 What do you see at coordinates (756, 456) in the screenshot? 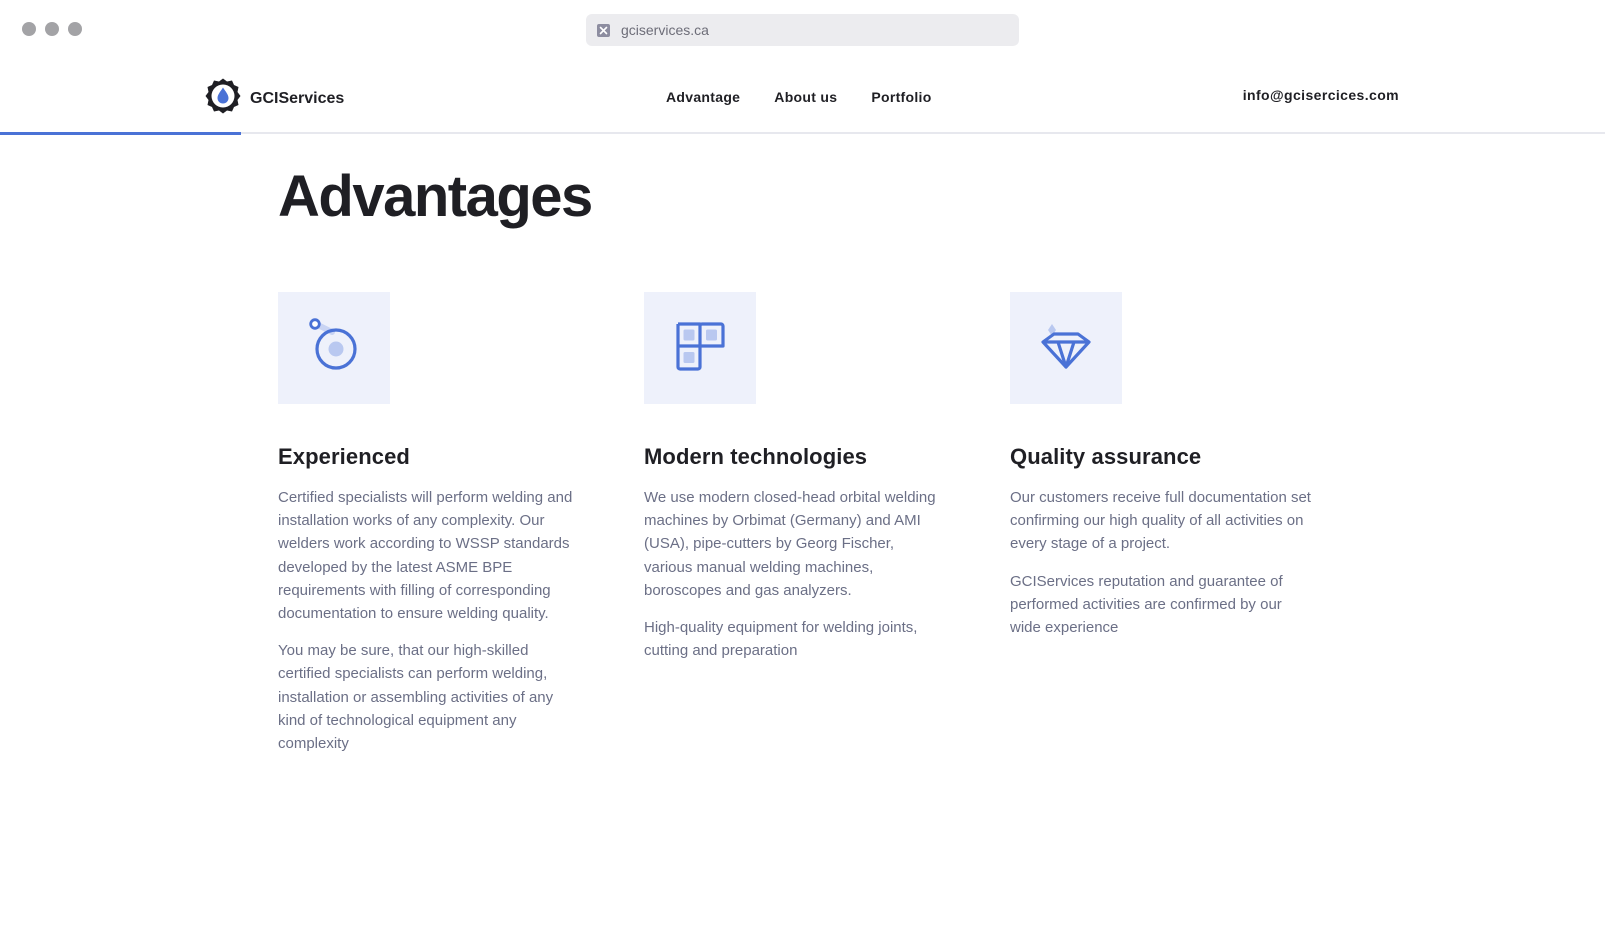
I see `advantage-title: Modern technologies` at bounding box center [756, 456].